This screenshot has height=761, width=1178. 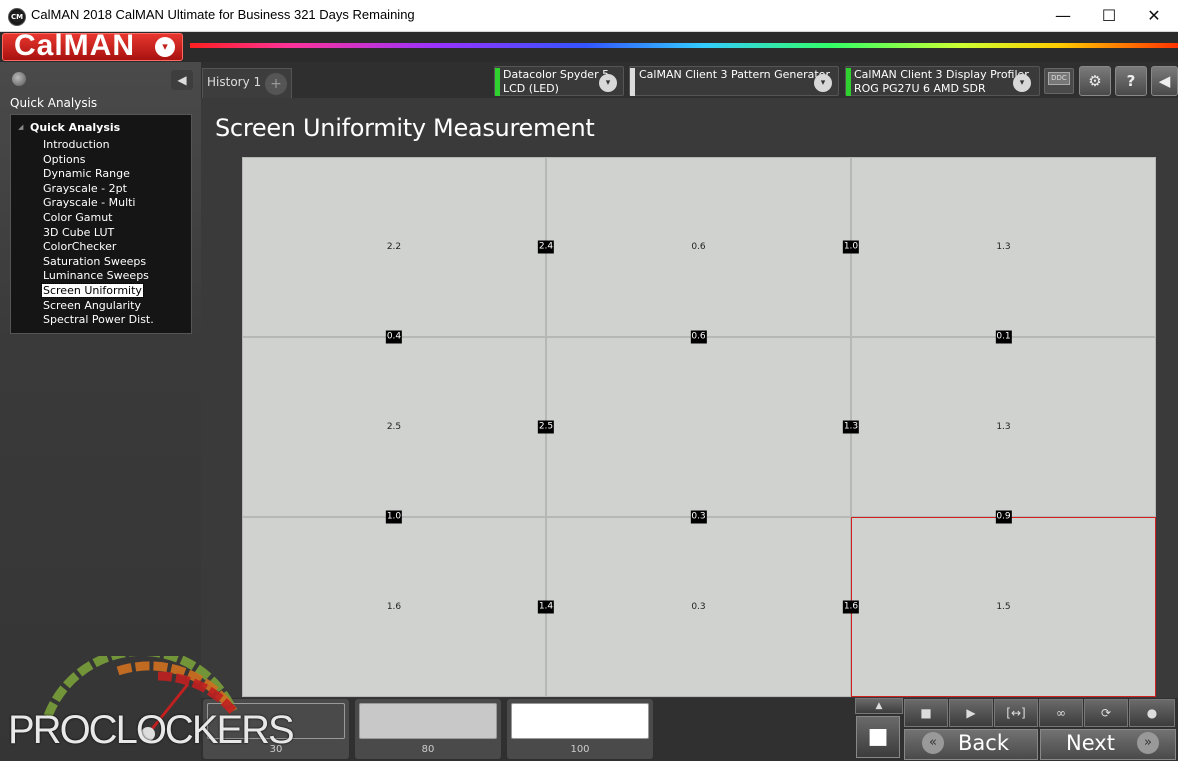 What do you see at coordinates (394, 247) in the screenshot?
I see `cell-deviation-value: 2.2` at bounding box center [394, 247].